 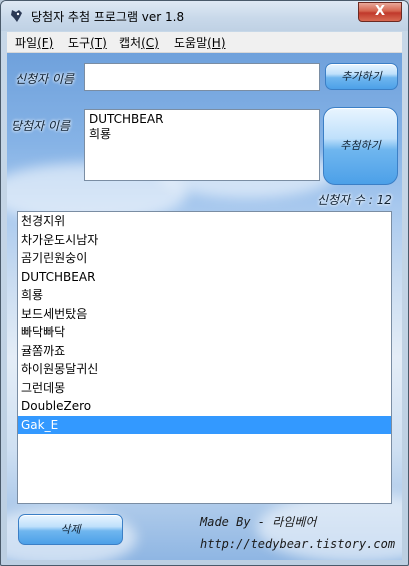 I want to click on applicant-input, so click(x=202, y=77).